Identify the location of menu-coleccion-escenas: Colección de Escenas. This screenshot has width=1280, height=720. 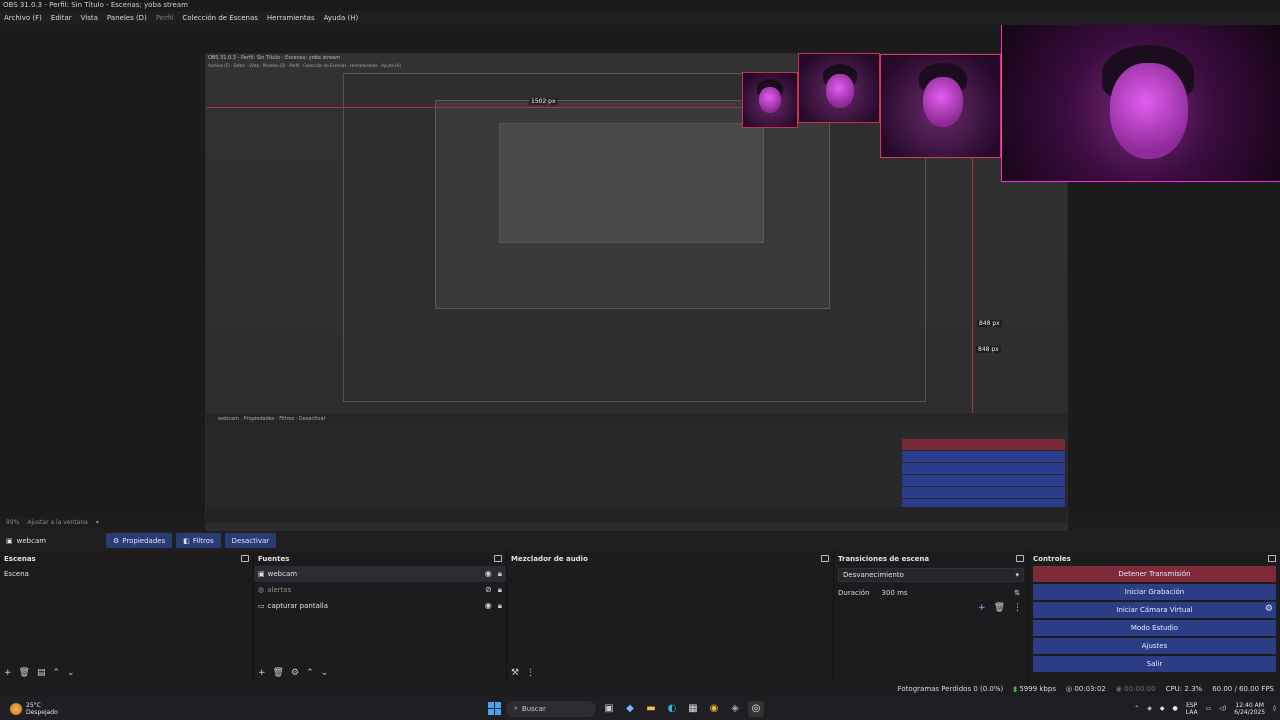
(220, 18).